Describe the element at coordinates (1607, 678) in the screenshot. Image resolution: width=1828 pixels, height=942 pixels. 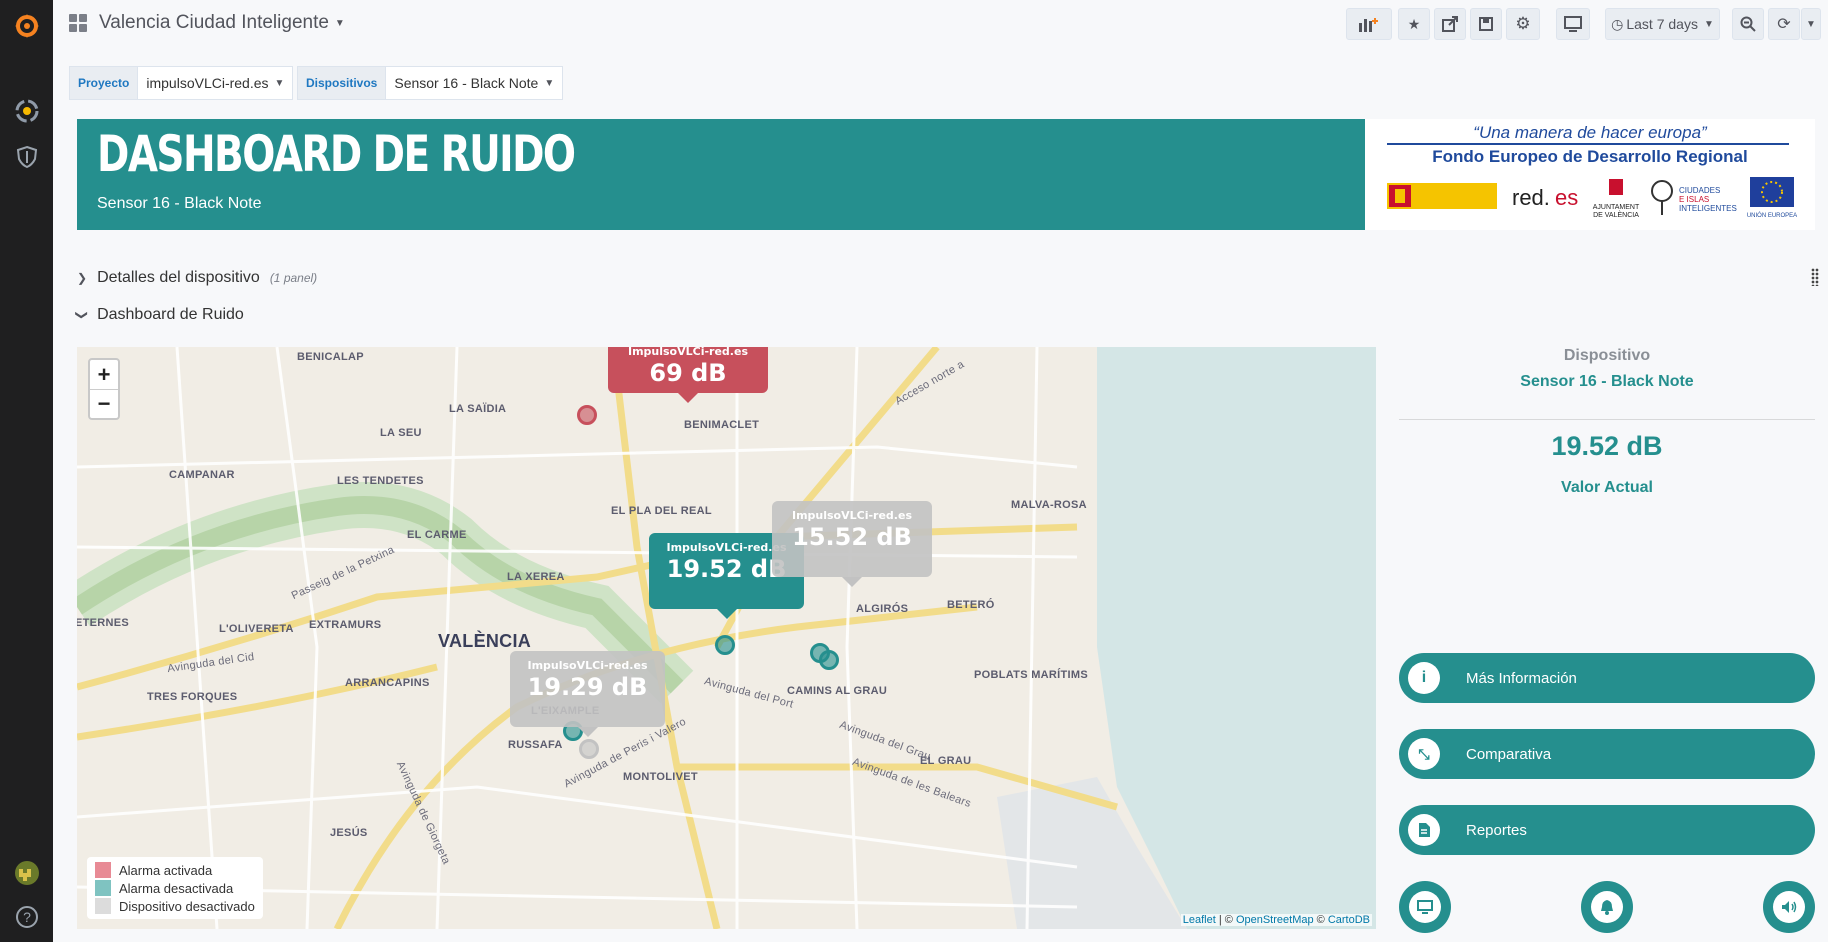
I see `mas-informacion-button: i Más Información` at that location.